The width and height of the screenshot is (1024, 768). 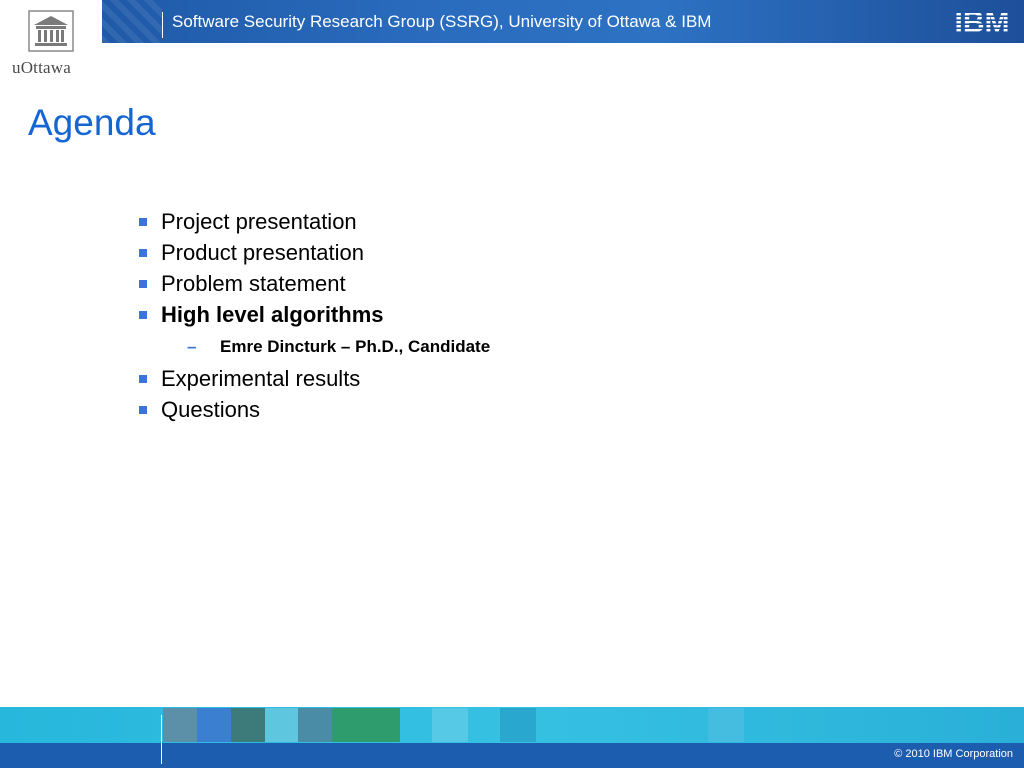 What do you see at coordinates (355, 346) in the screenshot?
I see `agenda-subitem-label: Emre Dincturk – Ph.D., Candidate` at bounding box center [355, 346].